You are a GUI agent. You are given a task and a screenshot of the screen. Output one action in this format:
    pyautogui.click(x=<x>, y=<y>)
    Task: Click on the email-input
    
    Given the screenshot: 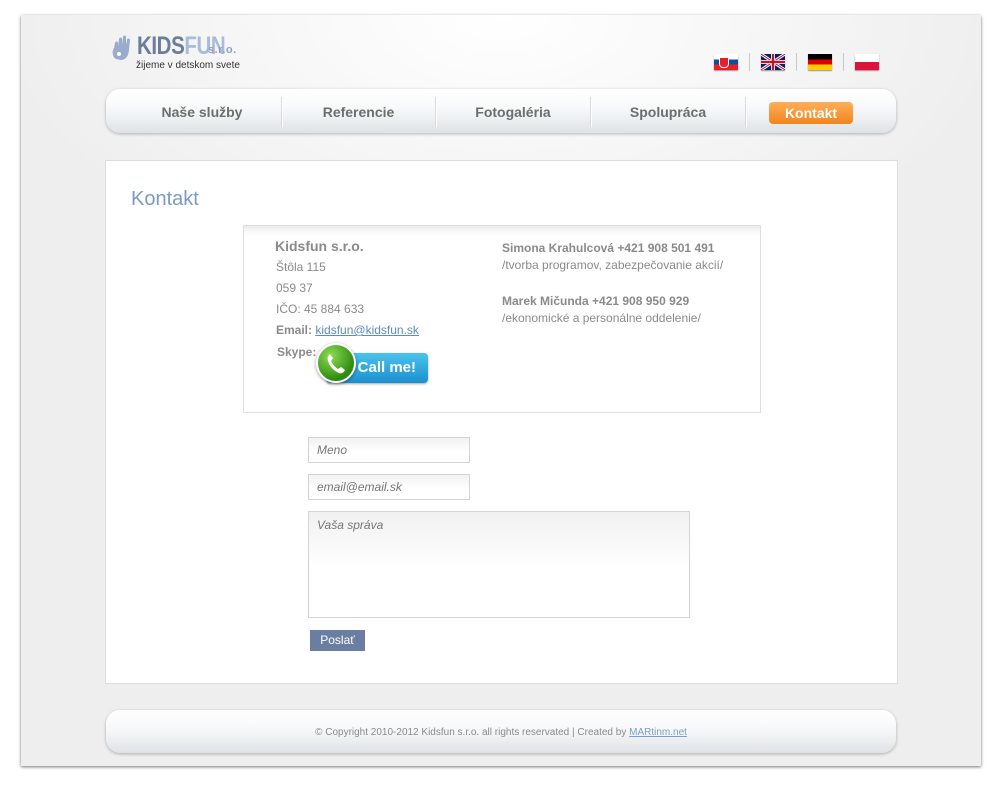 What is the action you would take?
    pyautogui.click(x=389, y=487)
    